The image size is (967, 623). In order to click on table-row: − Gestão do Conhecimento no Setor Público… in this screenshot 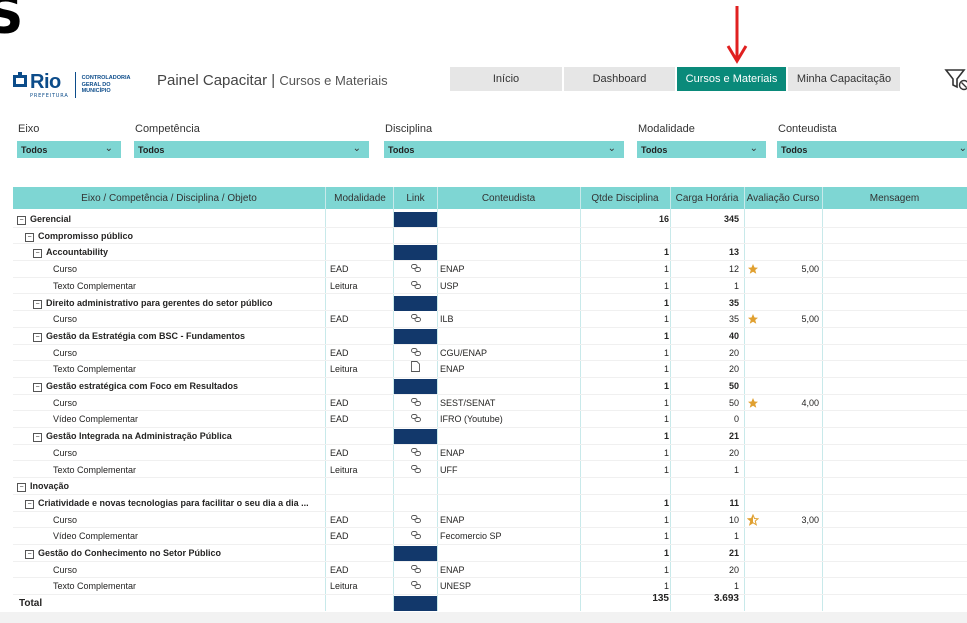, I will do `click(490, 553)`.